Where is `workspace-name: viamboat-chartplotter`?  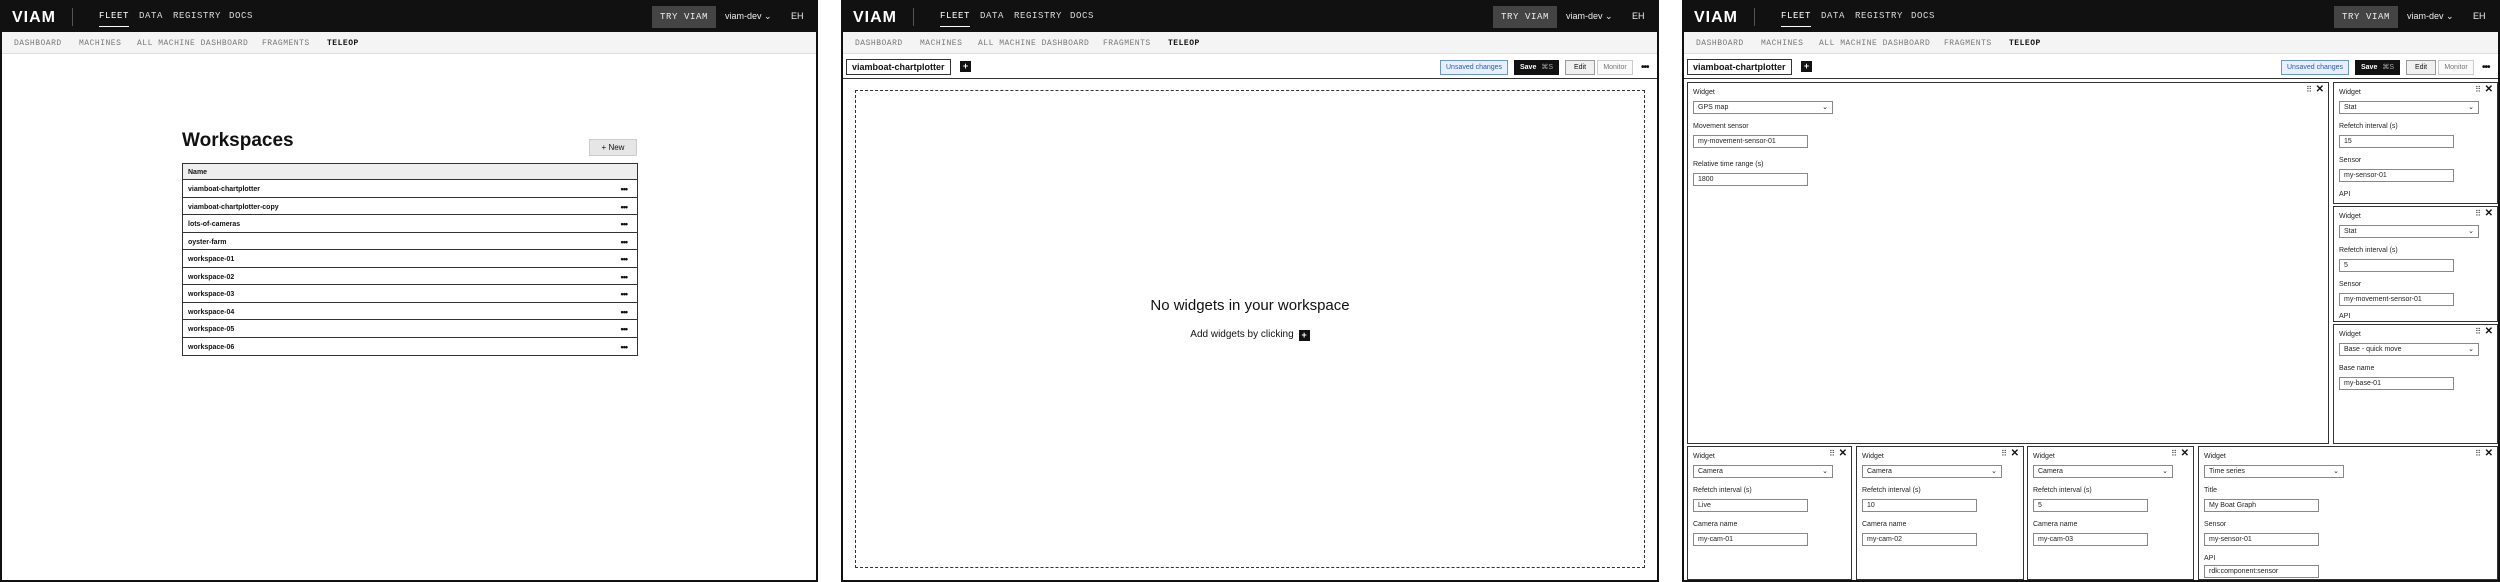 workspace-name: viamboat-chartplotter is located at coordinates (224, 189).